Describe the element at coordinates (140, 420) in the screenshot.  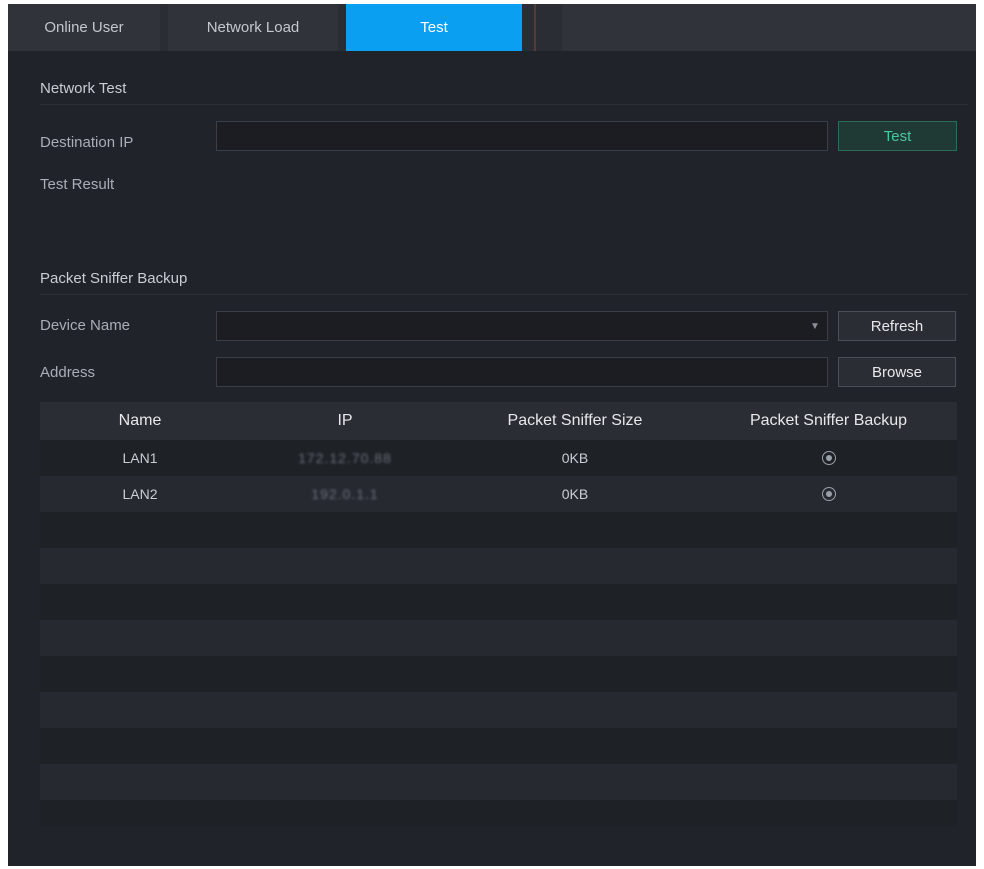
I see `column-header-name: Name` at that location.